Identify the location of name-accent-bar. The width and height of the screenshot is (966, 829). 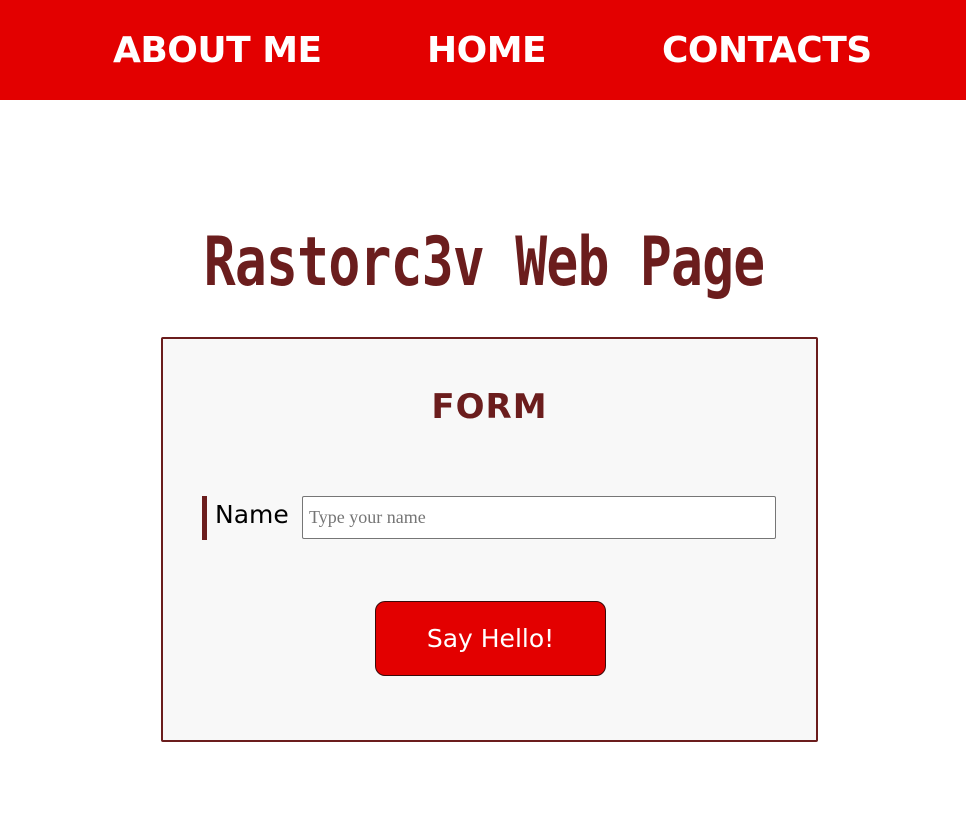
(204, 518).